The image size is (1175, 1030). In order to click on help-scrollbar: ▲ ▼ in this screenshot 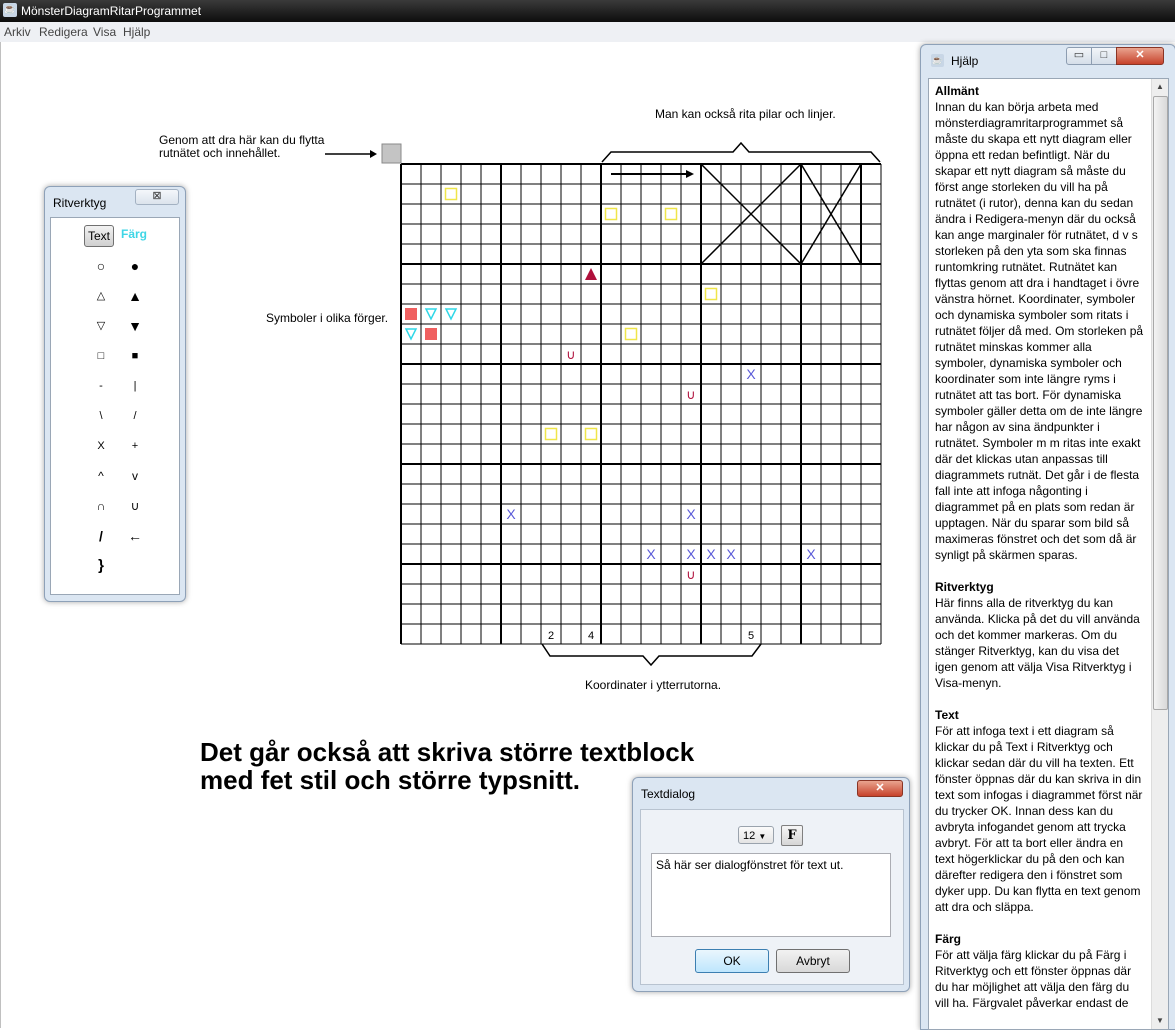, I will do `click(1159, 554)`.